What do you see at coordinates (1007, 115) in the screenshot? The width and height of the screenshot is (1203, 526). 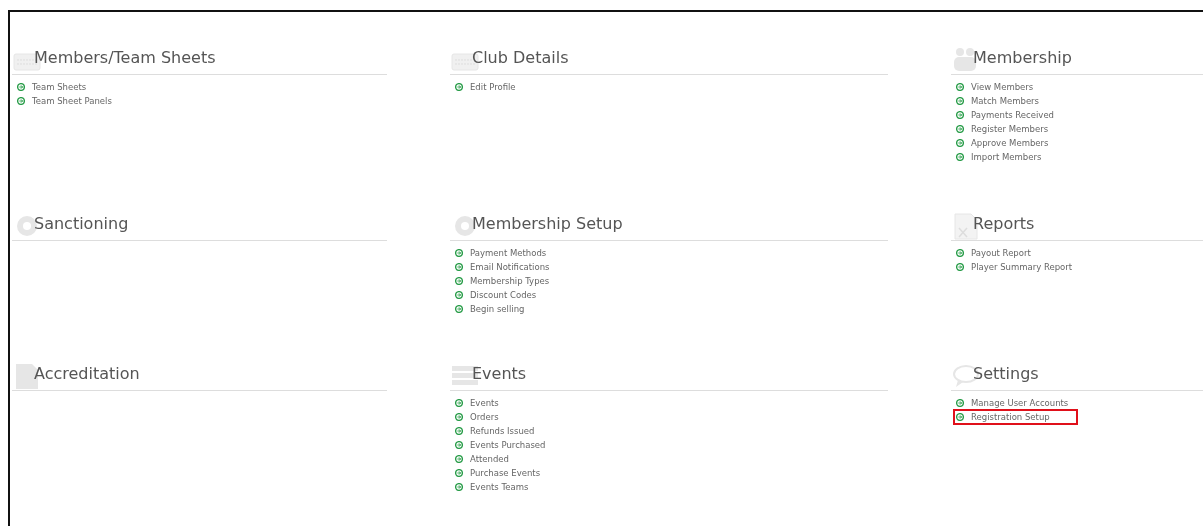 I see `menu-link: Payments Received` at bounding box center [1007, 115].